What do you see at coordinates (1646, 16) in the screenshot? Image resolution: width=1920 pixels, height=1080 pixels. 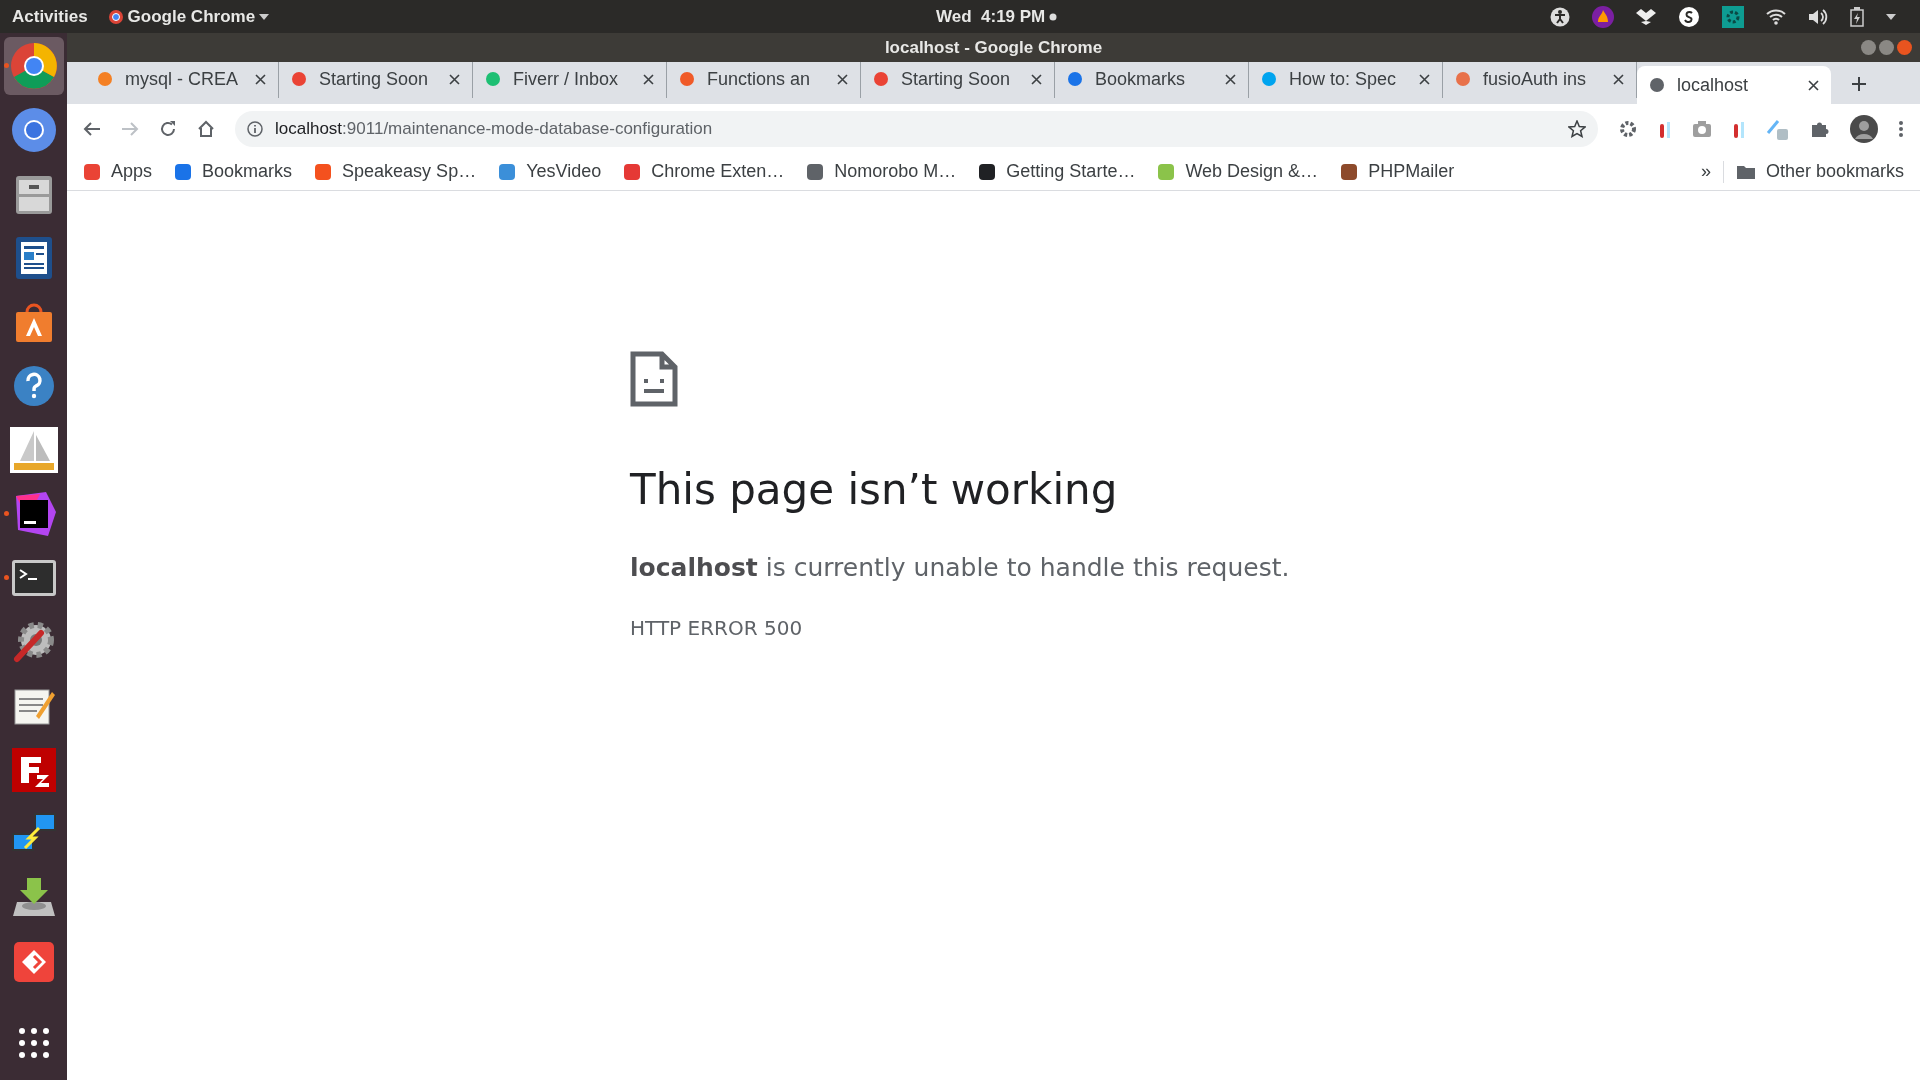 I see `dropbox-icon` at bounding box center [1646, 16].